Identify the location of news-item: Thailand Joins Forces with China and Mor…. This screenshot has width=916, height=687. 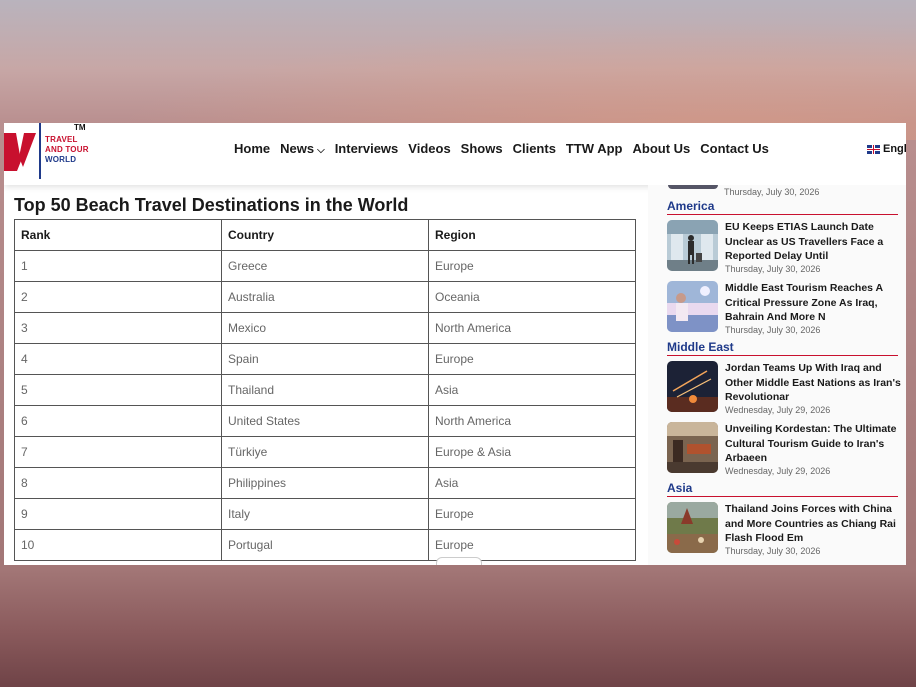
(785, 530).